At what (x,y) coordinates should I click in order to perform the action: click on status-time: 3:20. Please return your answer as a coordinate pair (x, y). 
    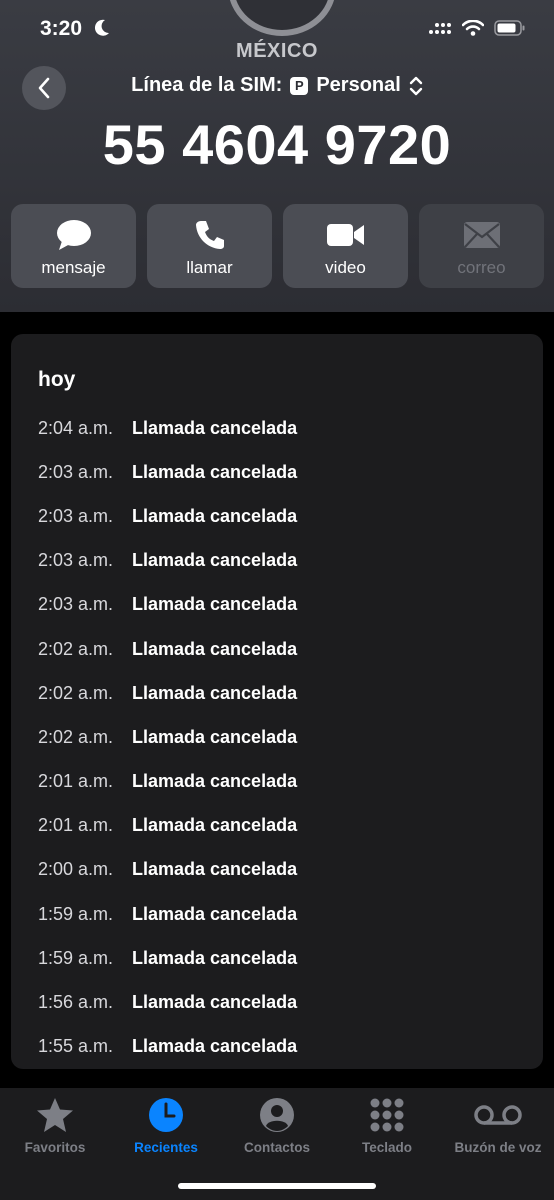
    Looking at the image, I should click on (61, 28).